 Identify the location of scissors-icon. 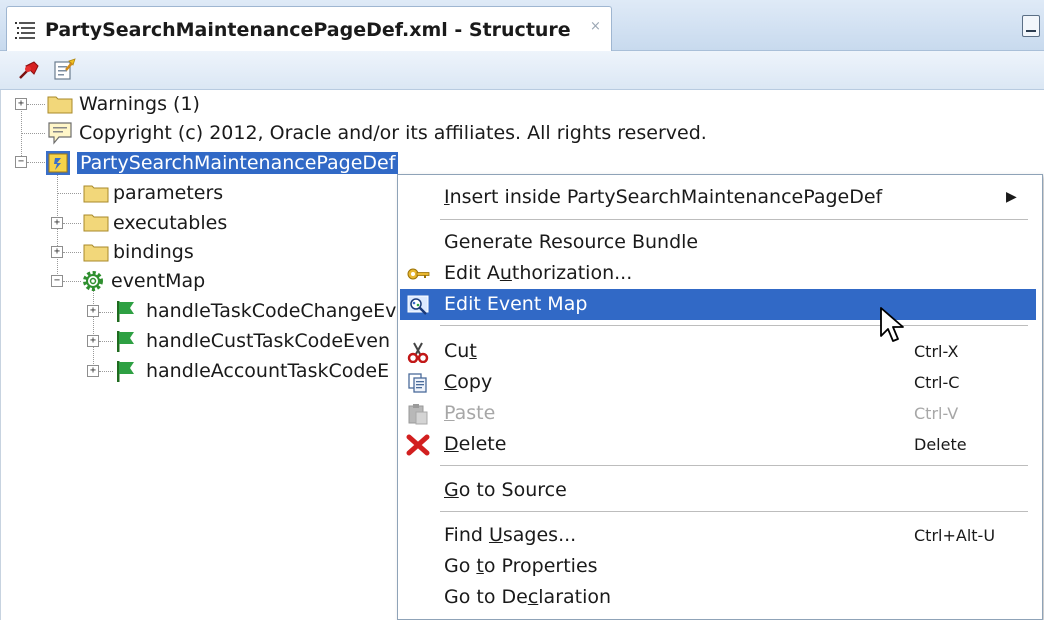
(418, 352).